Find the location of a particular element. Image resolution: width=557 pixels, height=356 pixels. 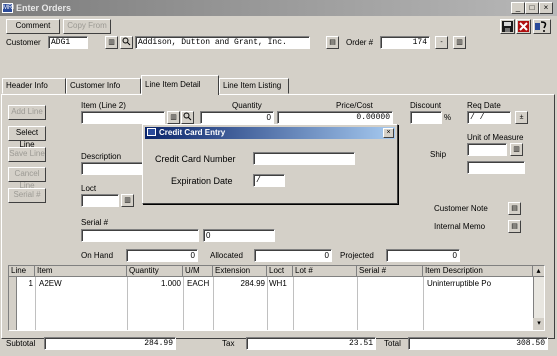

expiration-date-label: Expiration Date is located at coordinates (202, 181).